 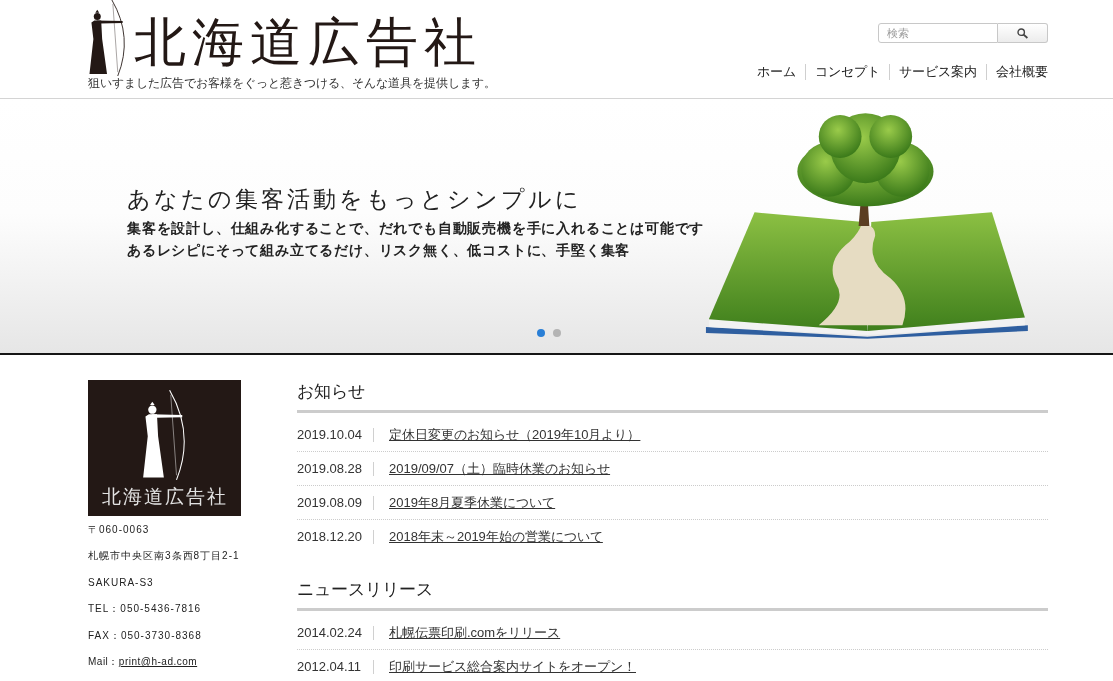 I want to click on address-line: 〒060-0063, so click(x=119, y=530).